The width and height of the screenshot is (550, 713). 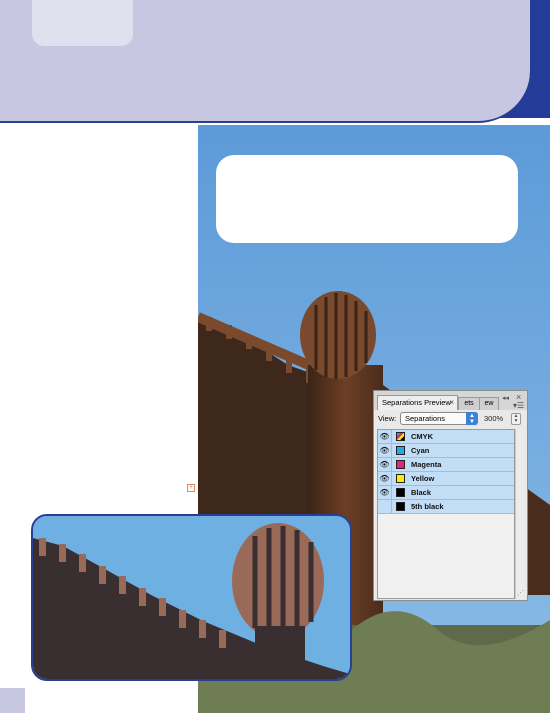 What do you see at coordinates (505, 398) in the screenshot?
I see `double-chevron-icon: ◂◂` at bounding box center [505, 398].